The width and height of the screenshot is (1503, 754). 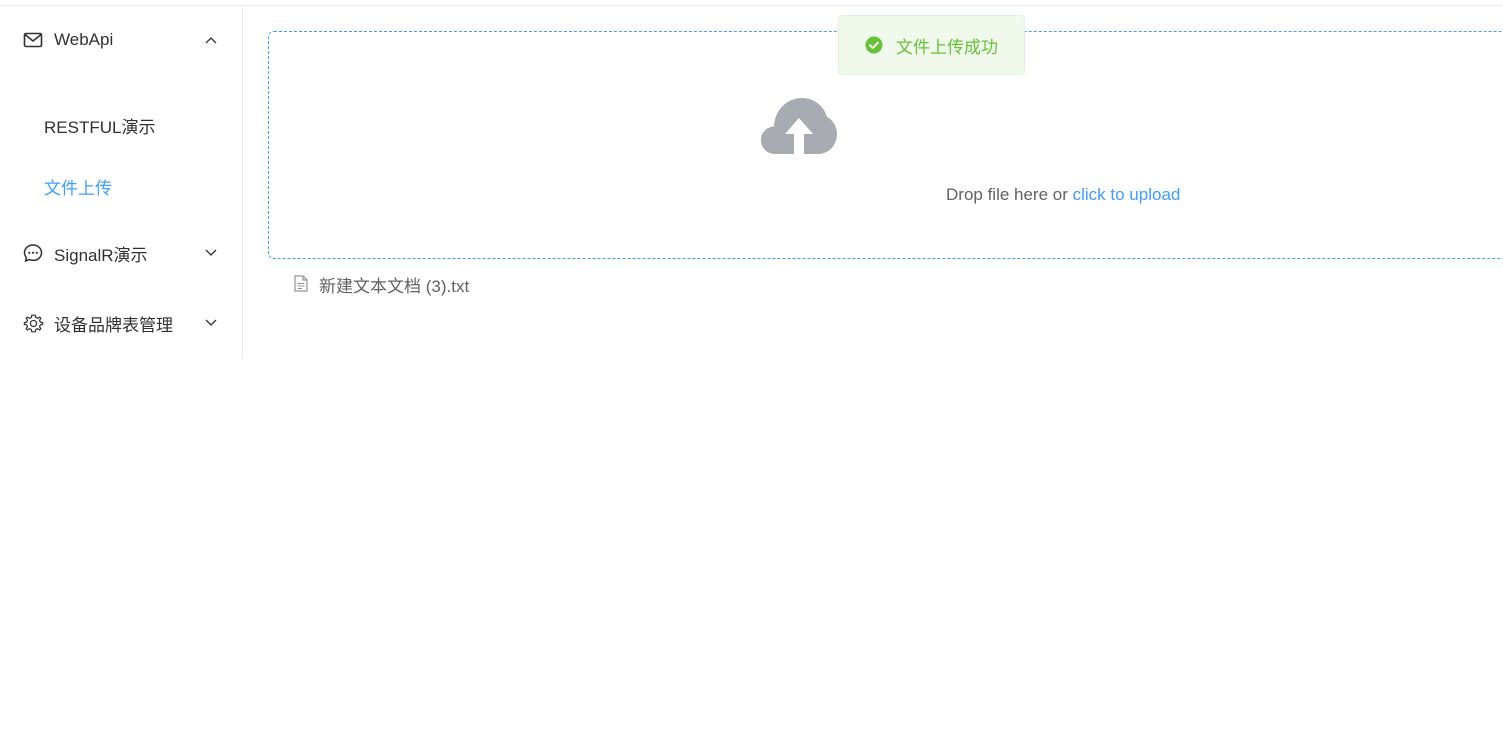 What do you see at coordinates (394, 286) in the screenshot?
I see `uploaded-file-name: 新建文本文档 (3).txt` at bounding box center [394, 286].